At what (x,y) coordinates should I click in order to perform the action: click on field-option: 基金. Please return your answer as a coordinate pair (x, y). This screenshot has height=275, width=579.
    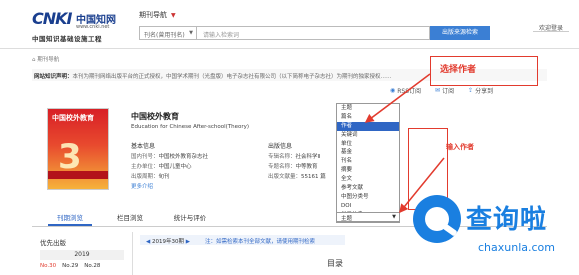
    Looking at the image, I should click on (368, 152).